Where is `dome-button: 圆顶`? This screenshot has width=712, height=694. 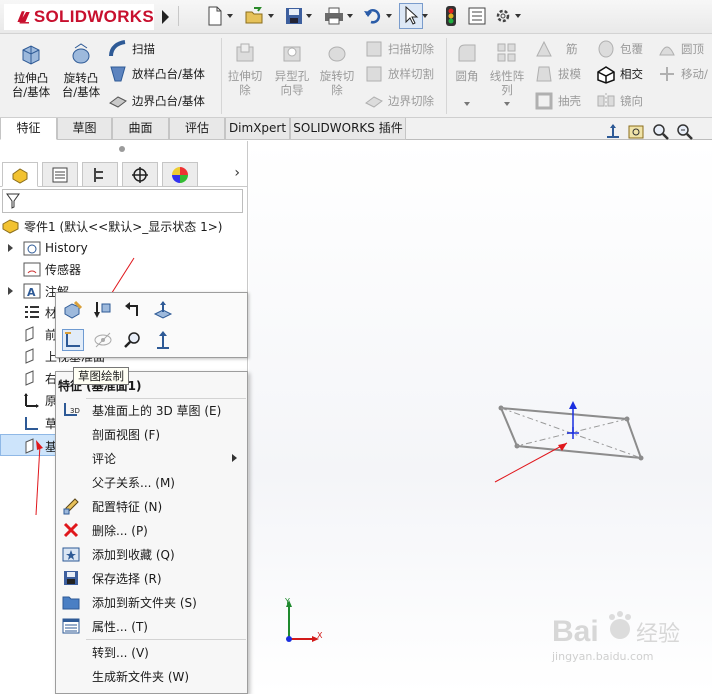
dome-button: 圆顶 is located at coordinates (680, 49).